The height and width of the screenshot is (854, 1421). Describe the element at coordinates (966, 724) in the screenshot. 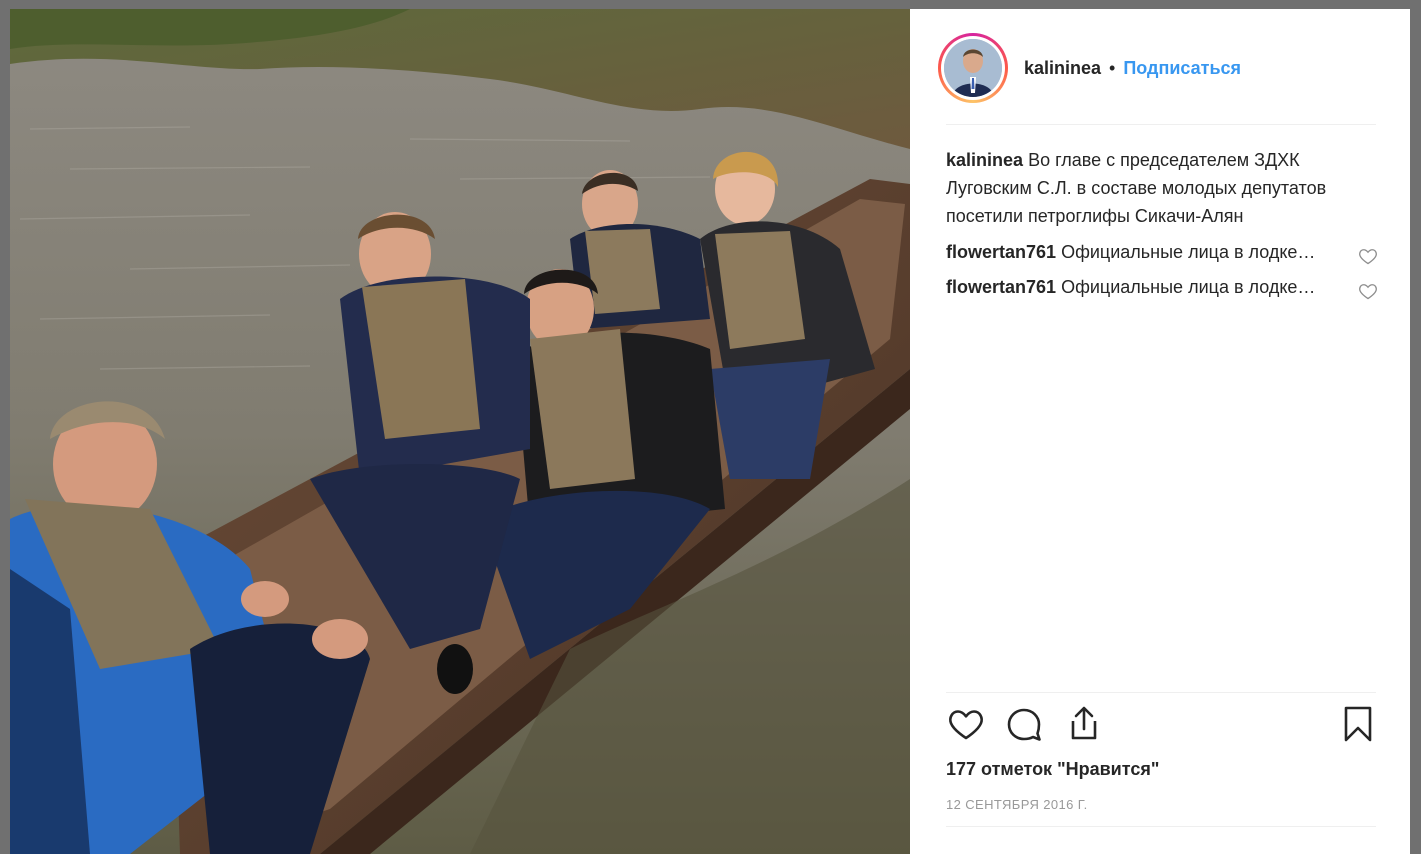

I see `heart-outline-icon` at that location.